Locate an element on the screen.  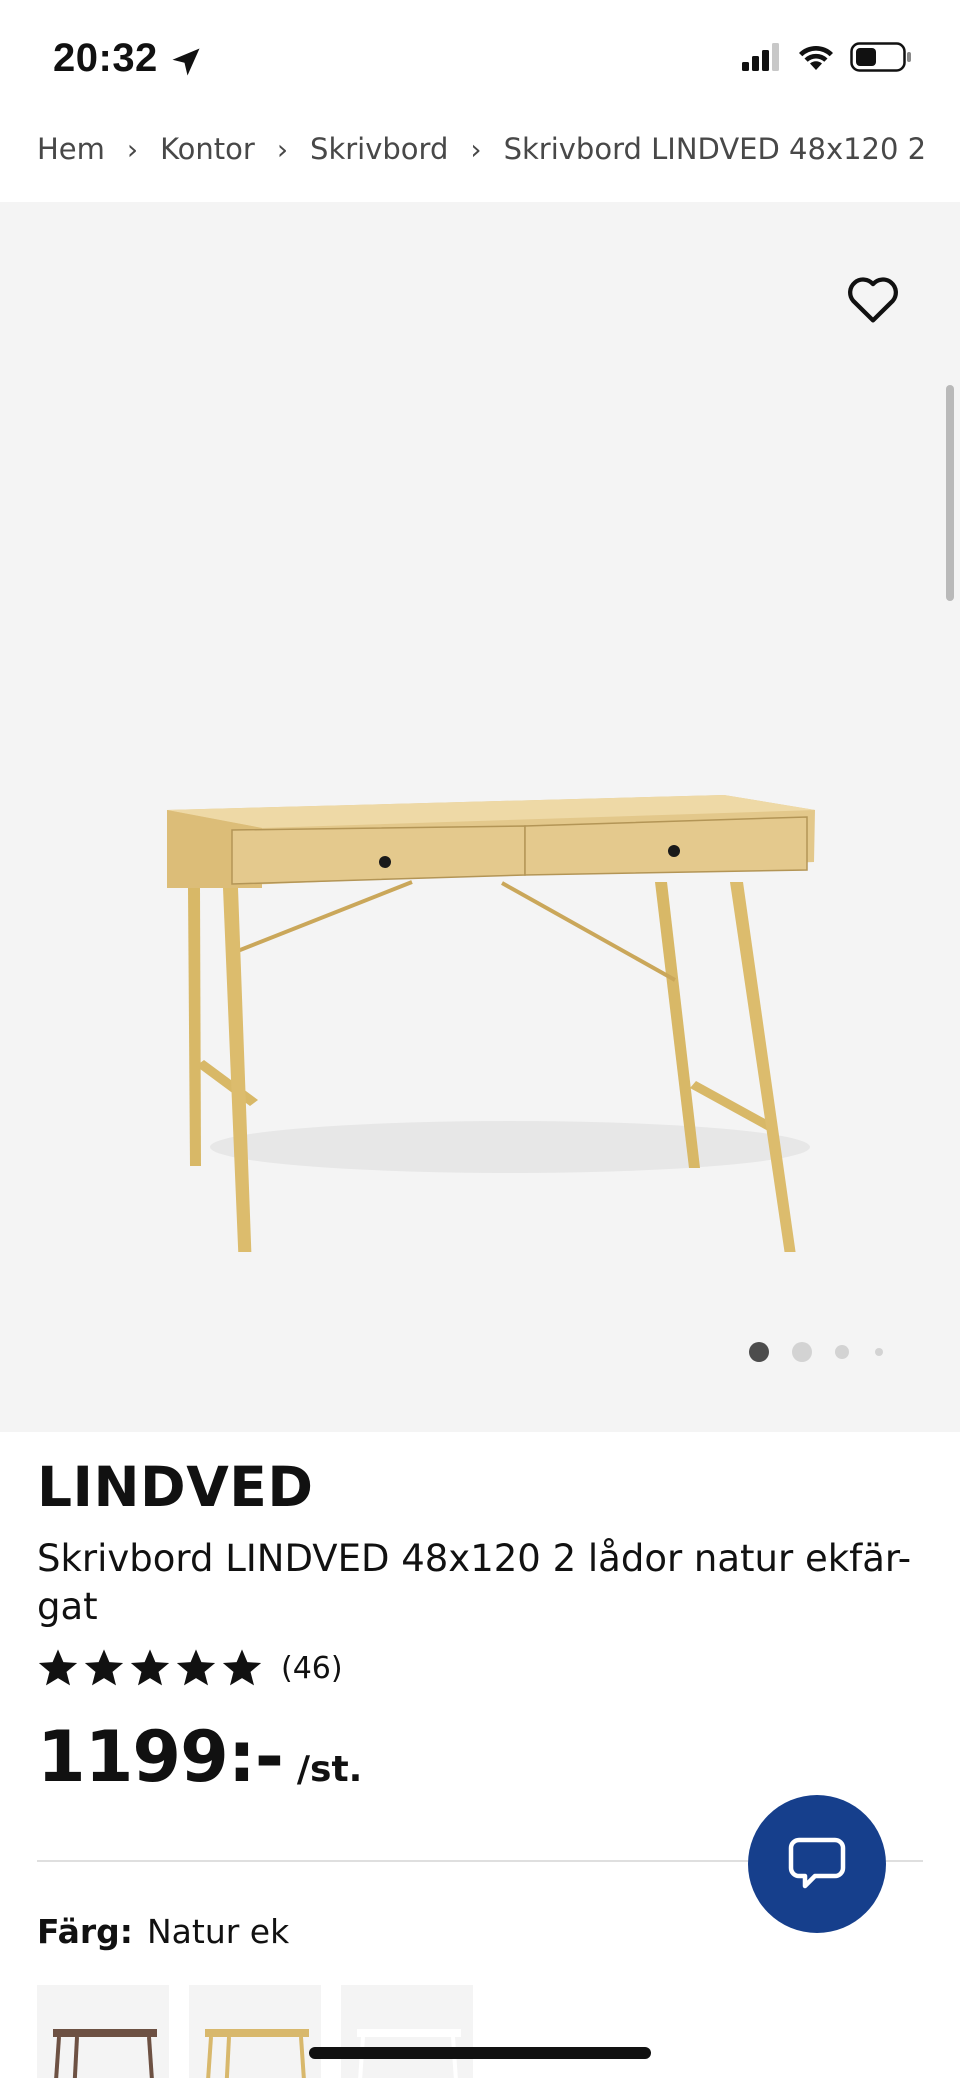
cellular-signal-icon is located at coordinates (760, 57).